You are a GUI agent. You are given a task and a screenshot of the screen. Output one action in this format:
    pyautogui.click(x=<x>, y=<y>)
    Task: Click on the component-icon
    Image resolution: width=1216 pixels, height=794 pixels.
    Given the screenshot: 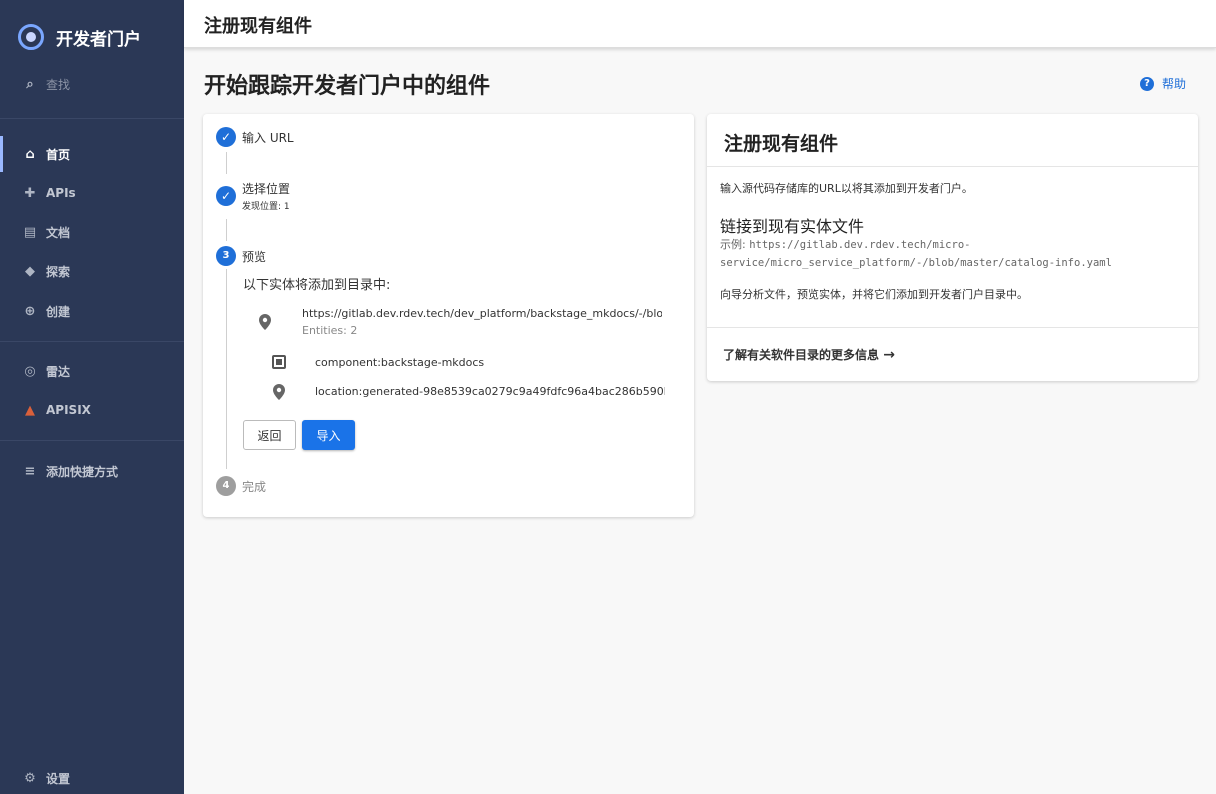 What is the action you would take?
    pyautogui.click(x=279, y=362)
    